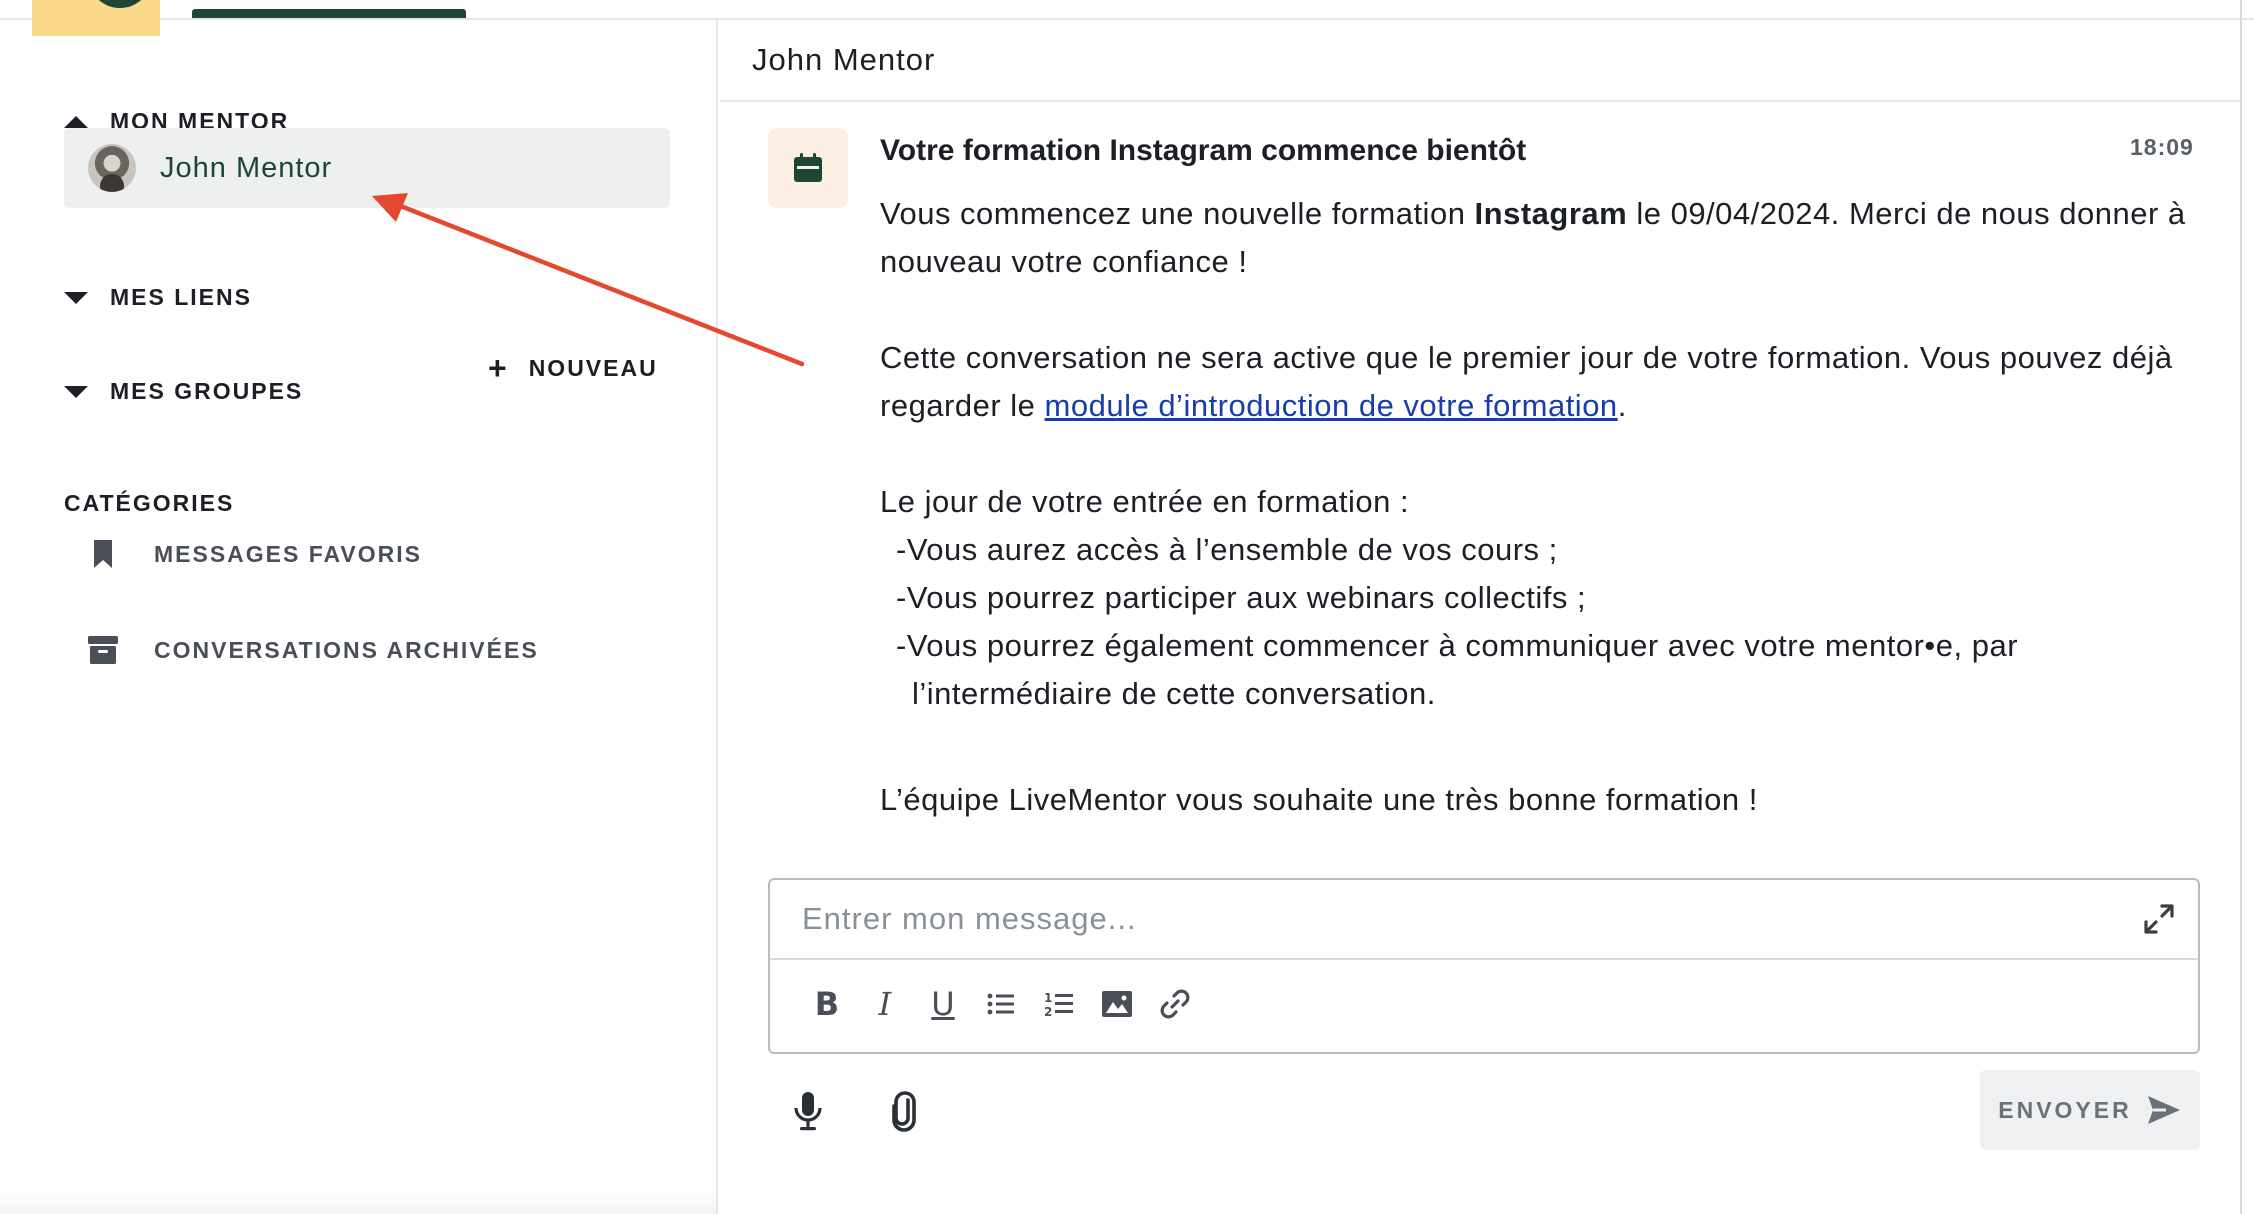 This screenshot has height=1214, width=2254. What do you see at coordinates (181, 297) in the screenshot?
I see `section-title: MES LIENS` at bounding box center [181, 297].